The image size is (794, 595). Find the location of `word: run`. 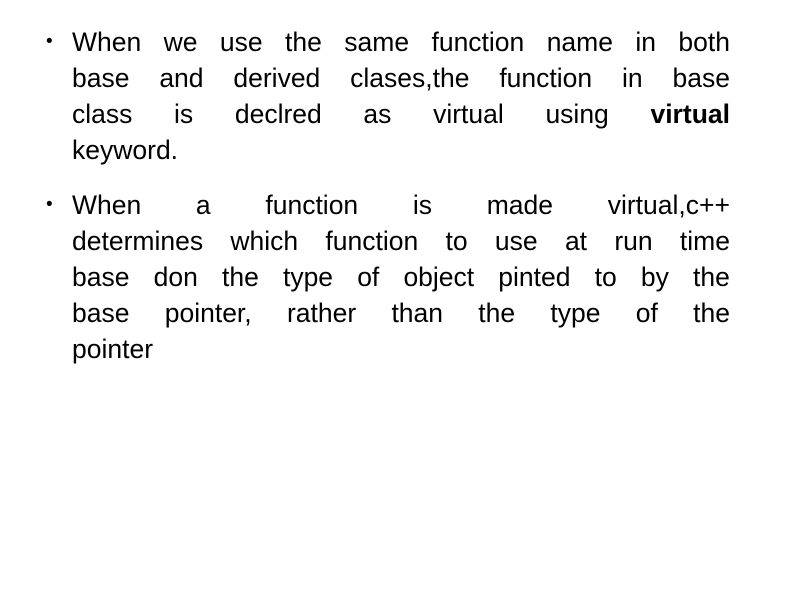

word: run is located at coordinates (633, 241).